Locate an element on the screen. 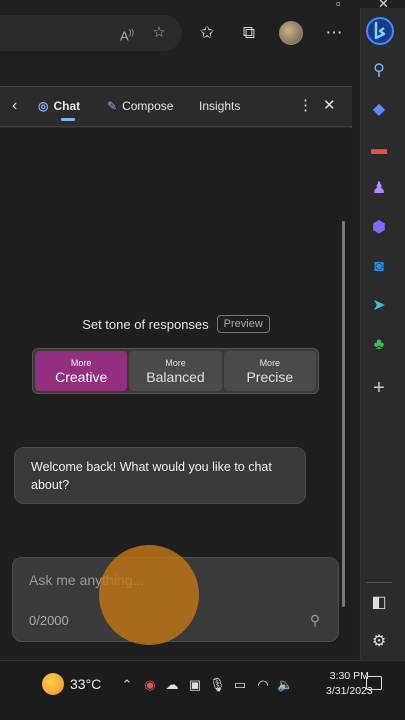 The image size is (405, 720). tone-selector: More Creative More Balanced More Precise is located at coordinates (175, 371).